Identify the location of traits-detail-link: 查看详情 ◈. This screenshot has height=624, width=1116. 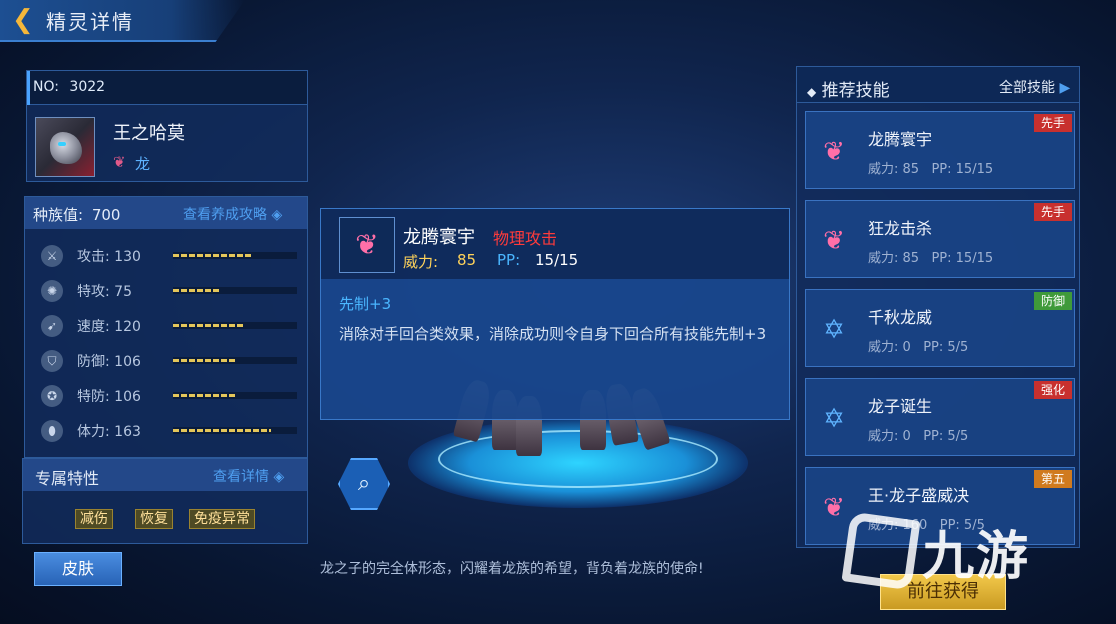
(248, 476).